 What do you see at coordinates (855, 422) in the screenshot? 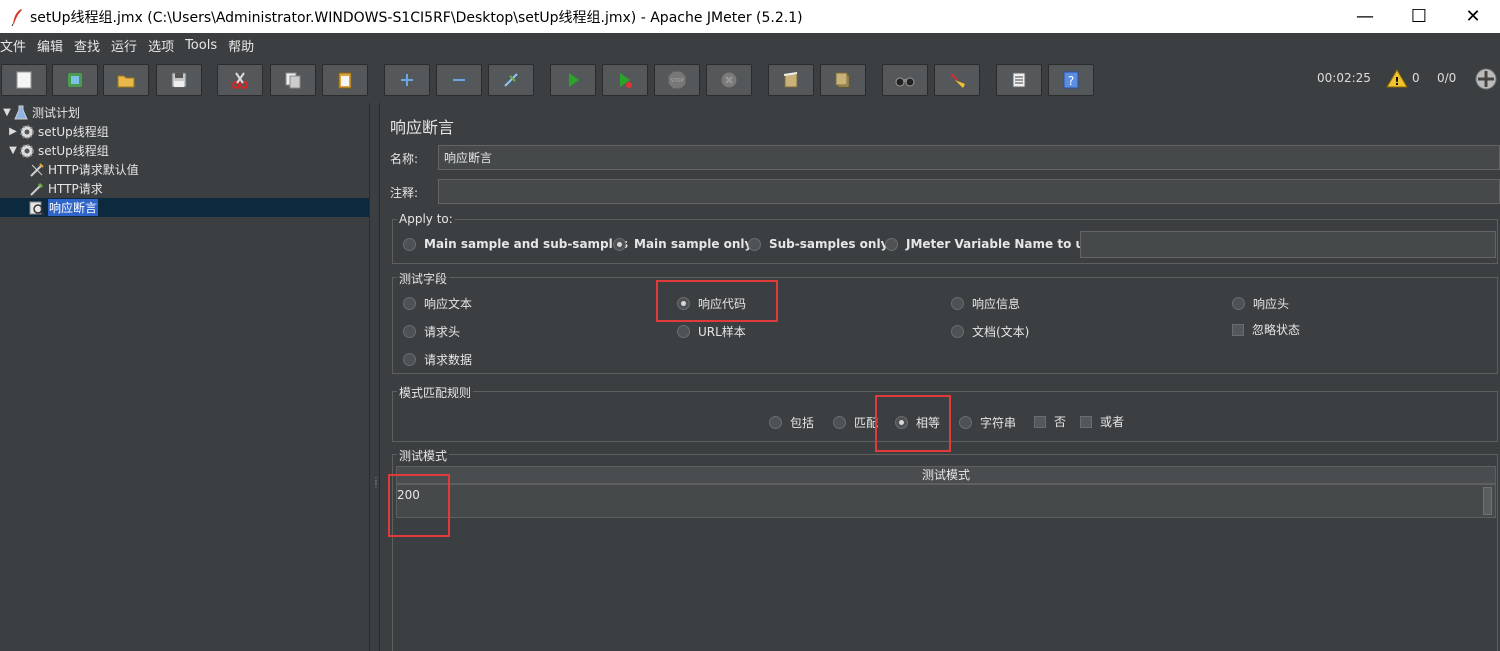
I see `rule-matches-radio: 匹配` at bounding box center [855, 422].